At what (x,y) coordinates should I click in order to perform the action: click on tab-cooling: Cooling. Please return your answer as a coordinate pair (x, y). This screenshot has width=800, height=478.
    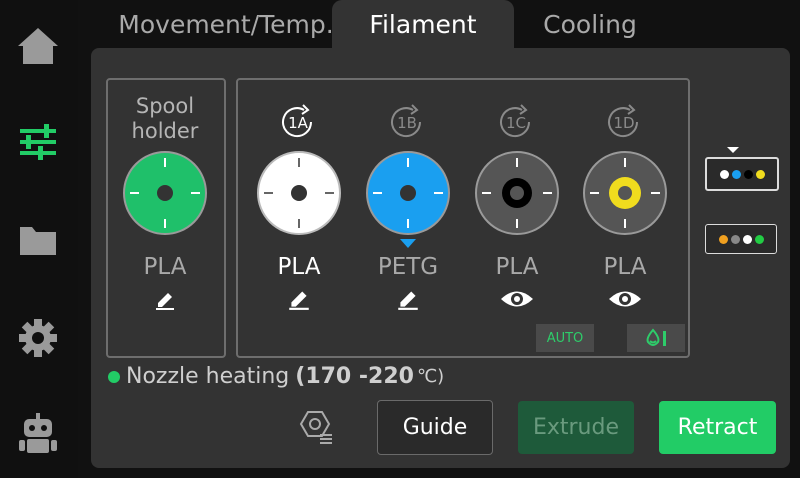
    Looking at the image, I should click on (590, 24).